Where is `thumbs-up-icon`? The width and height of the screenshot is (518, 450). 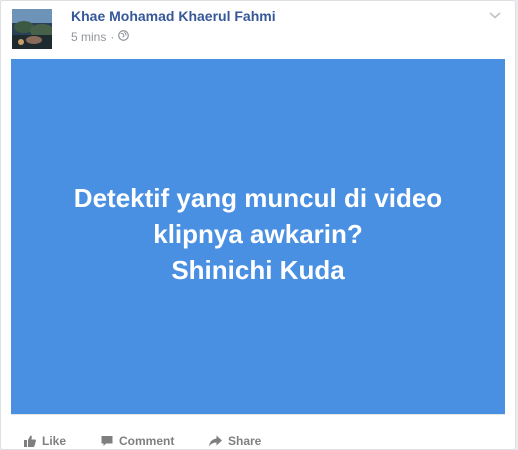
thumbs-up-icon is located at coordinates (30, 441).